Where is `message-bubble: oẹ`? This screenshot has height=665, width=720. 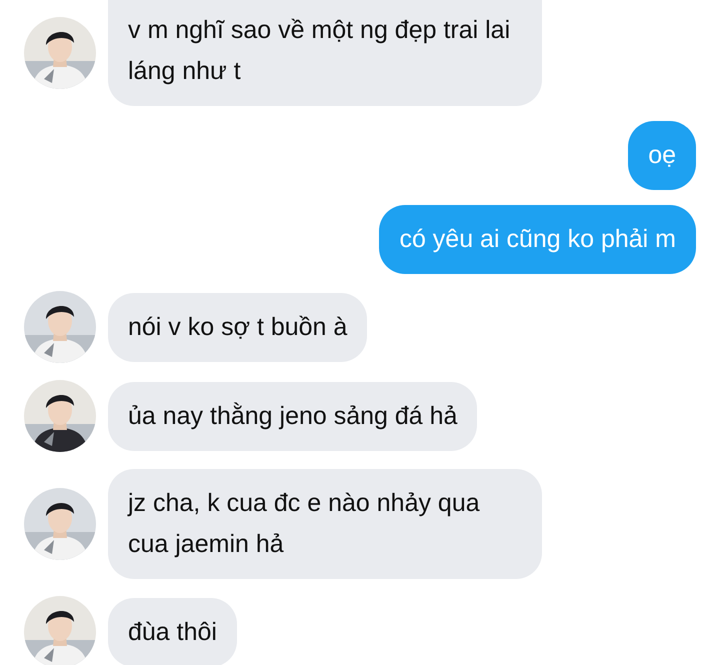 message-bubble: oẹ is located at coordinates (662, 155).